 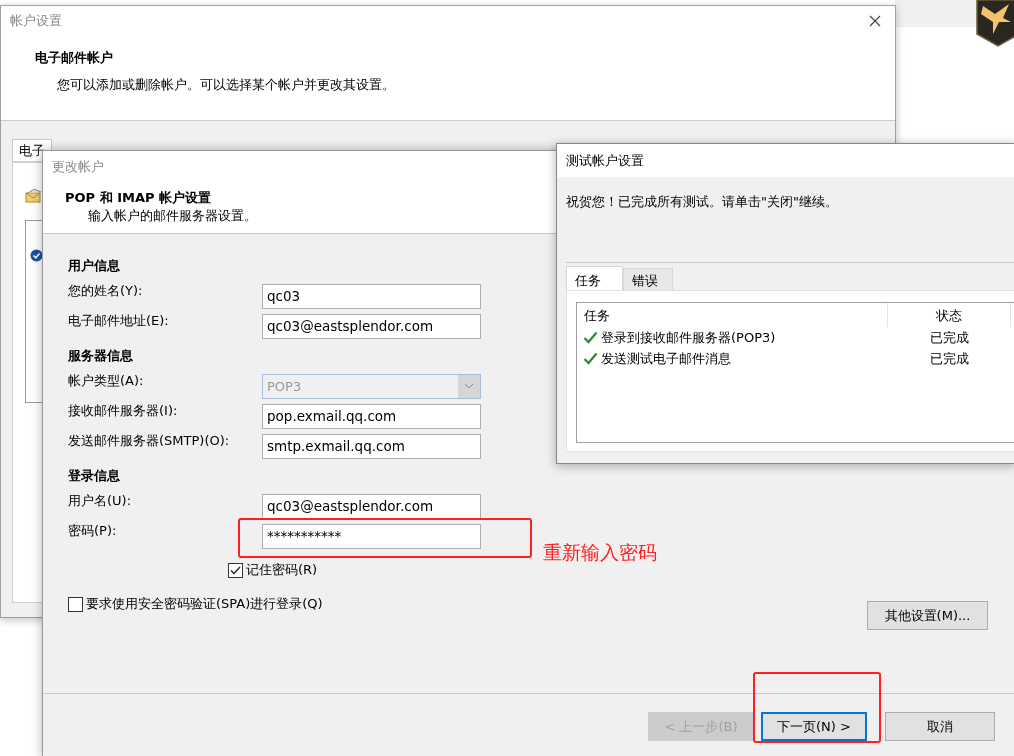 What do you see at coordinates (172, 216) in the screenshot?
I see `description-text: 输入帐户的邮件服务器设置。` at bounding box center [172, 216].